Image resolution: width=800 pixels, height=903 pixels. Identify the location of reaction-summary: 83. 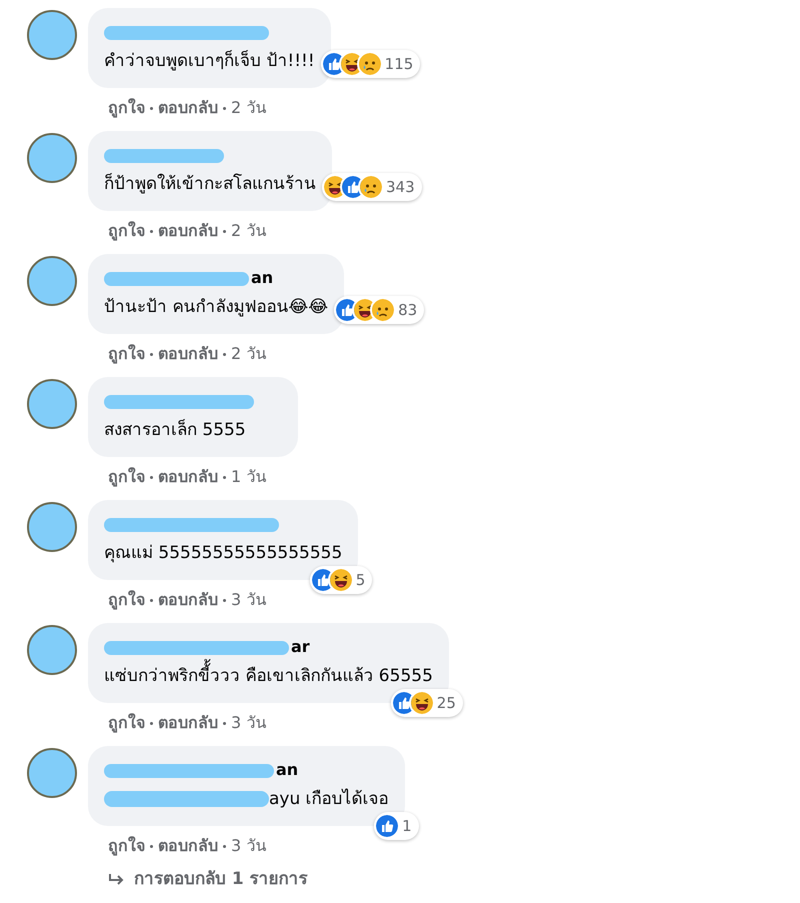
(379, 310).